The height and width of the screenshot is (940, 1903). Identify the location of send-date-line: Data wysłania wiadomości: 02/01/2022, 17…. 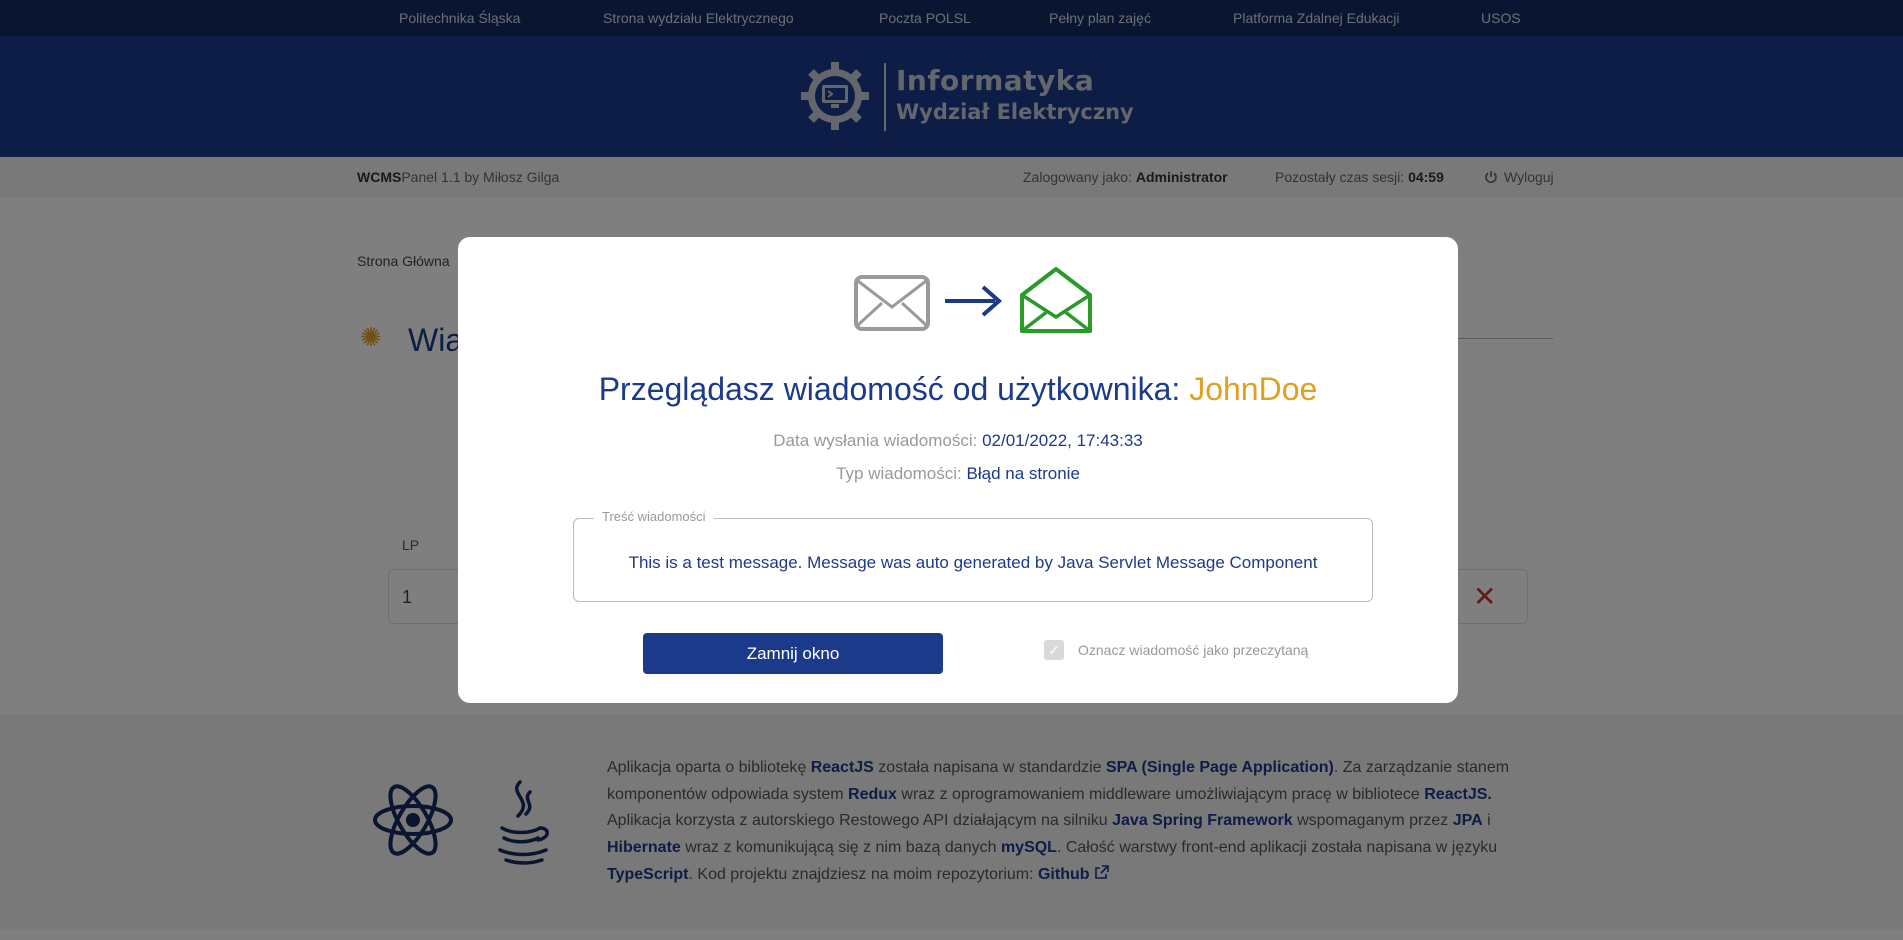
(958, 441).